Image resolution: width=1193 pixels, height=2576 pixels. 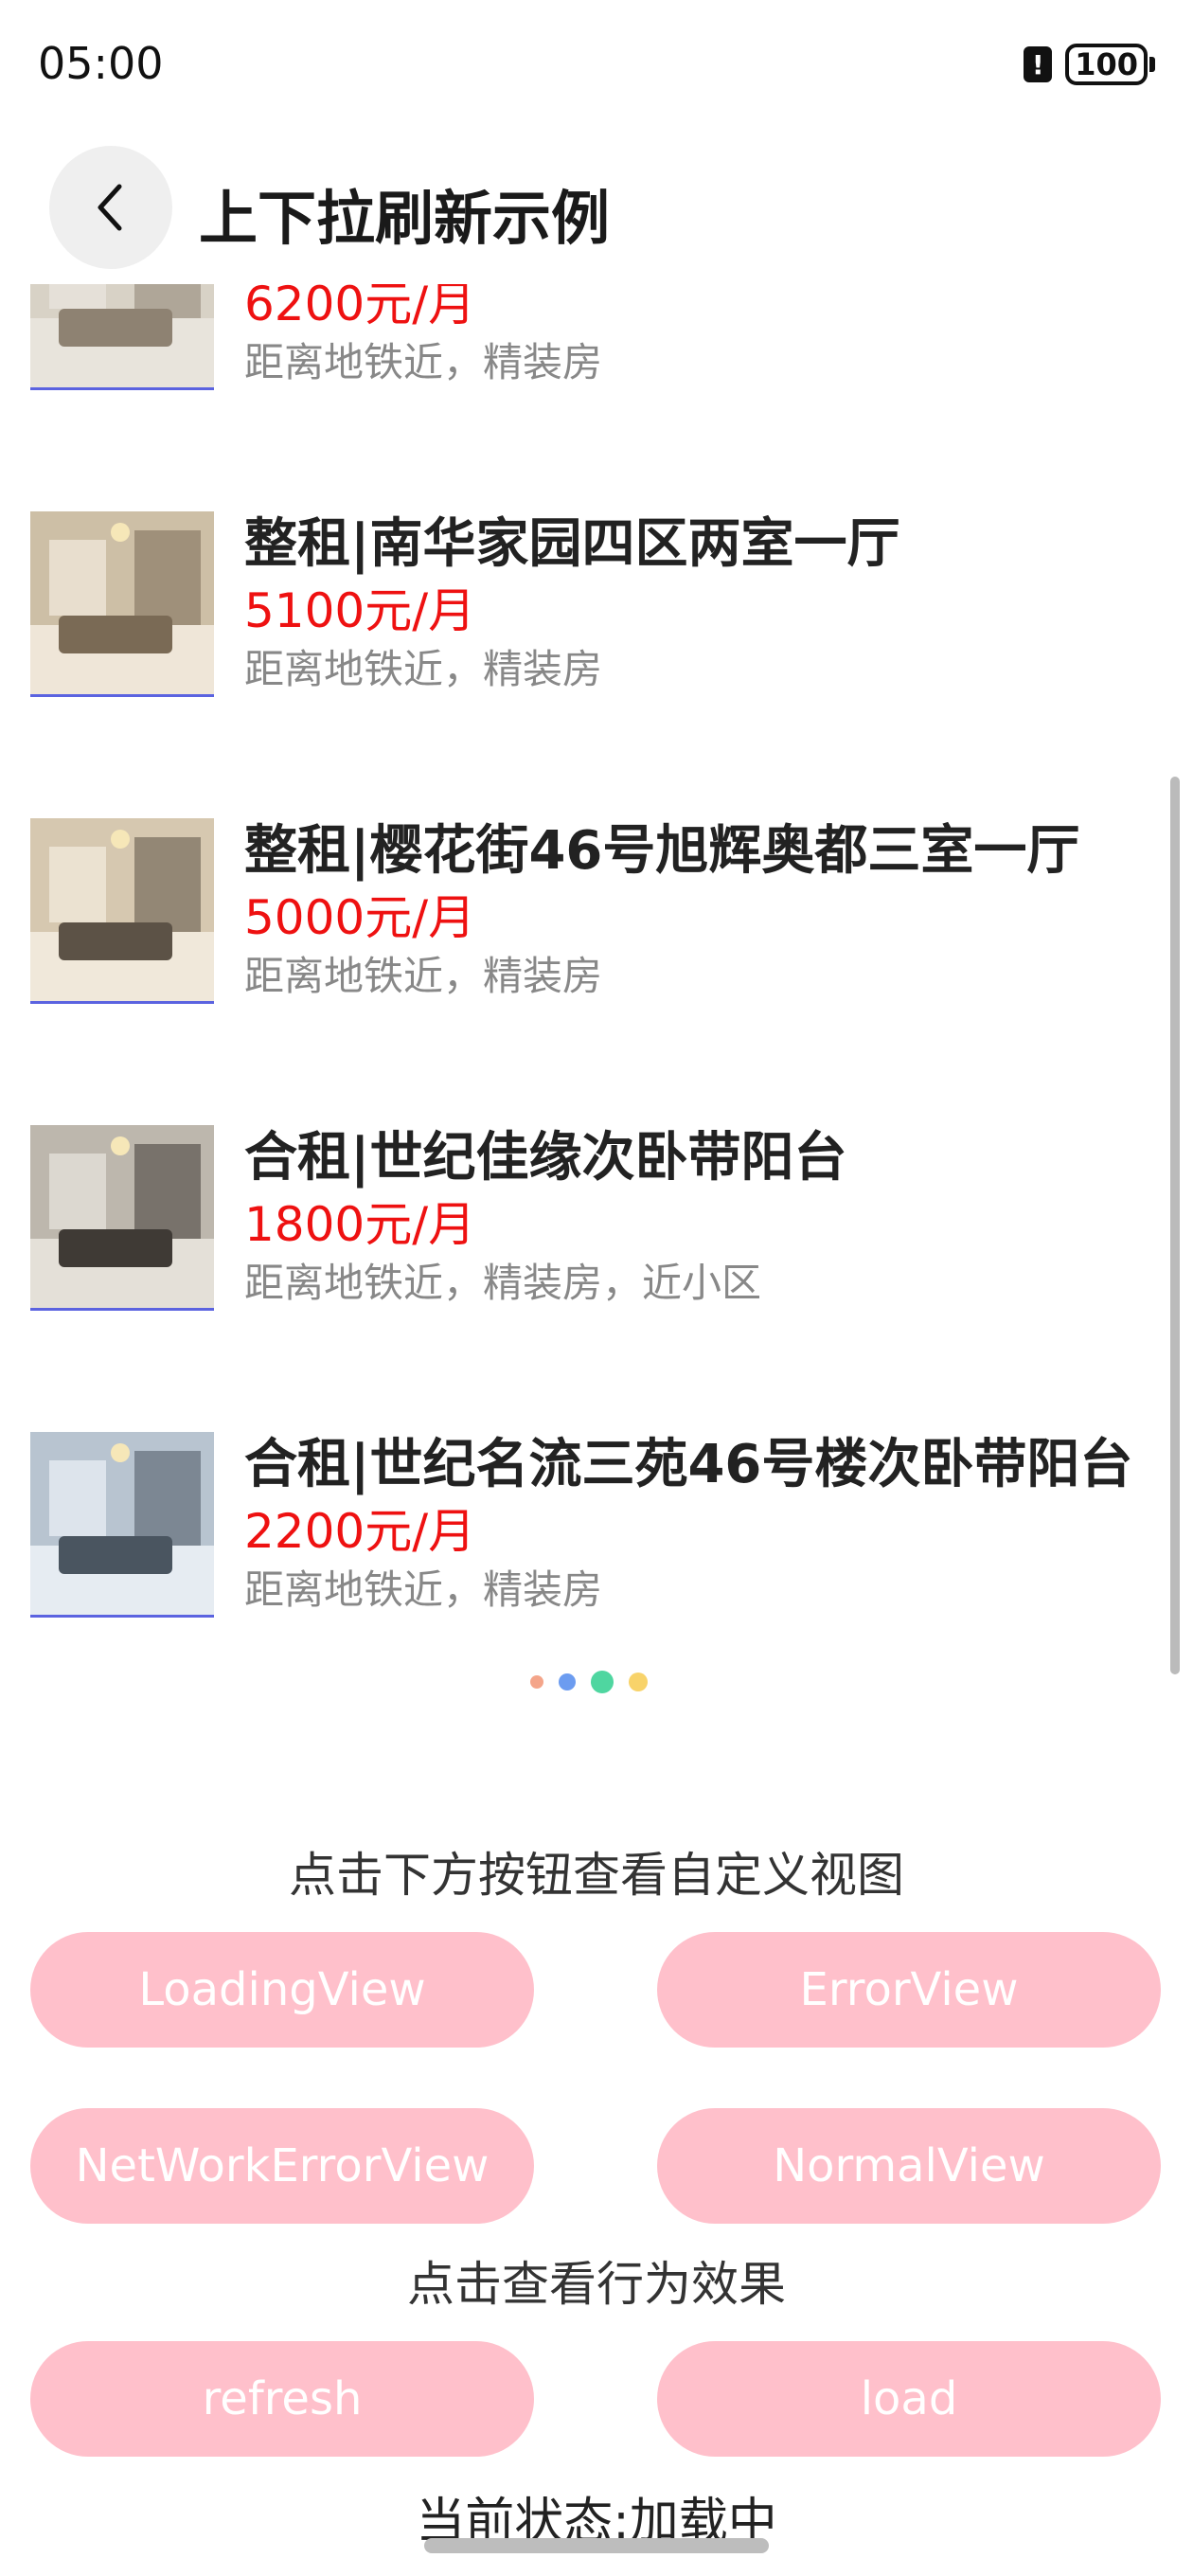 I want to click on listing-price: 2200元/月, so click(x=360, y=1531).